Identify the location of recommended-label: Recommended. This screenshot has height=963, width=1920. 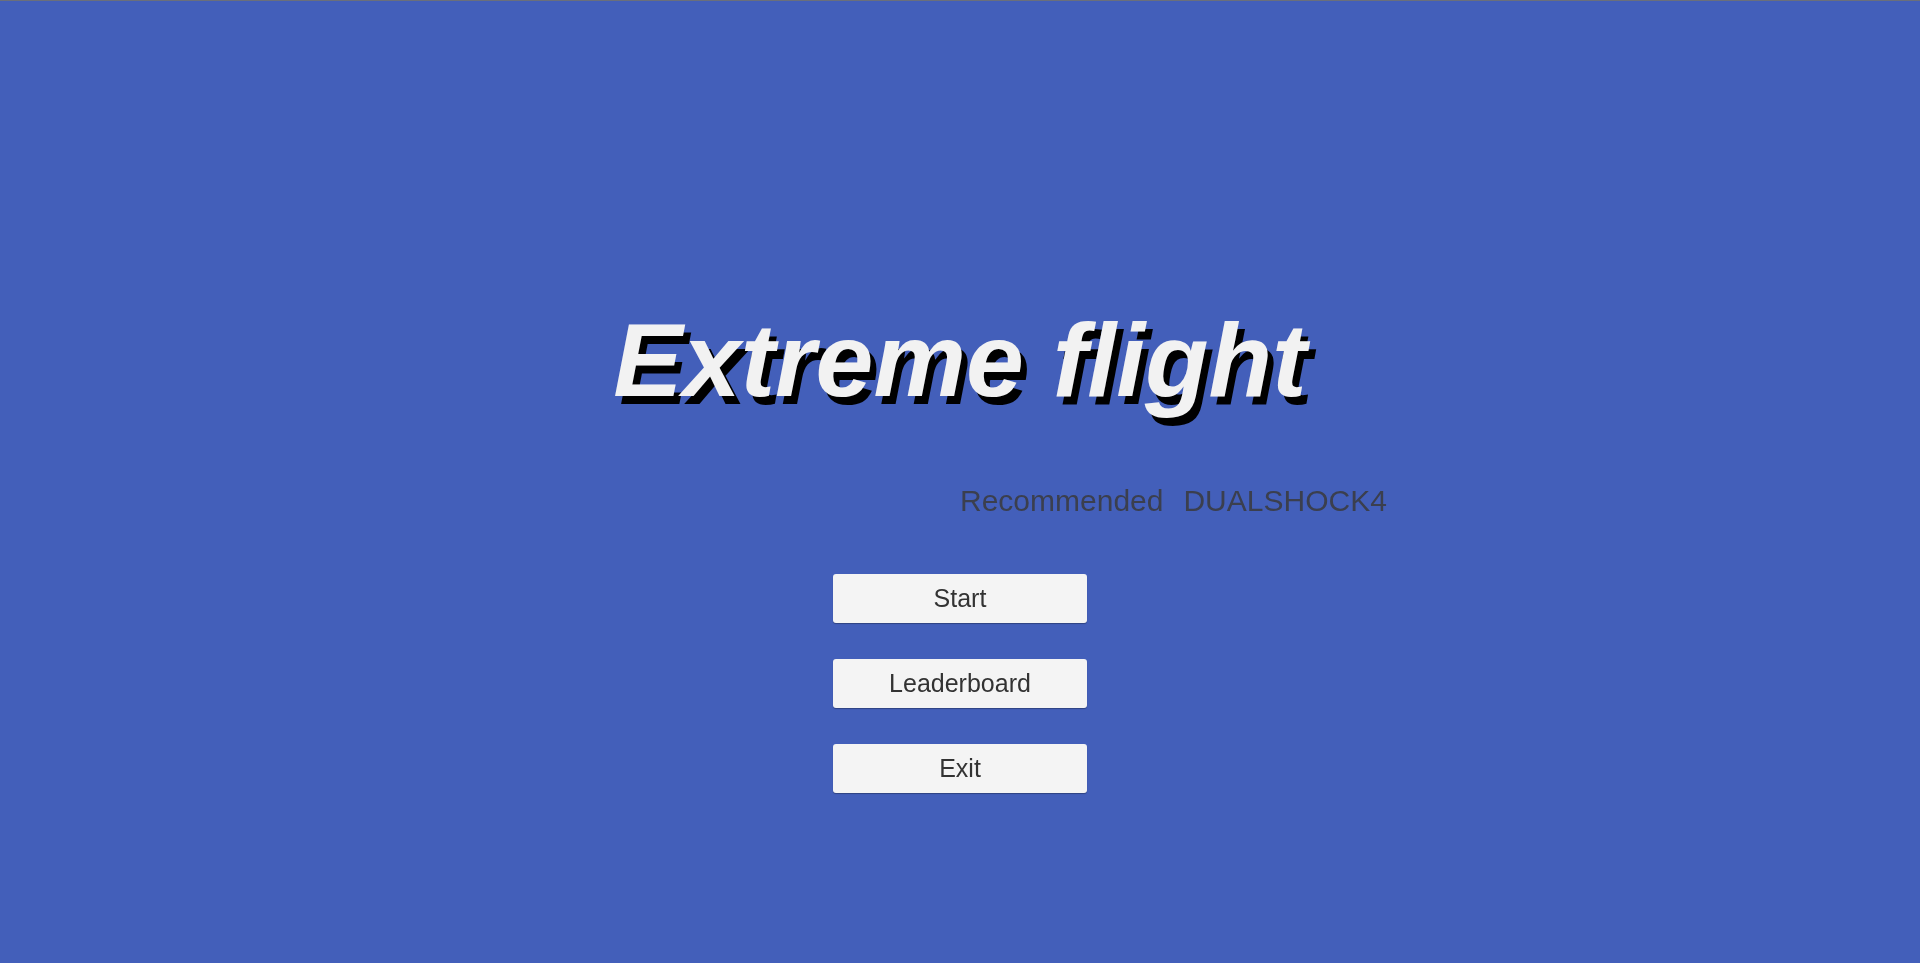
(1062, 501).